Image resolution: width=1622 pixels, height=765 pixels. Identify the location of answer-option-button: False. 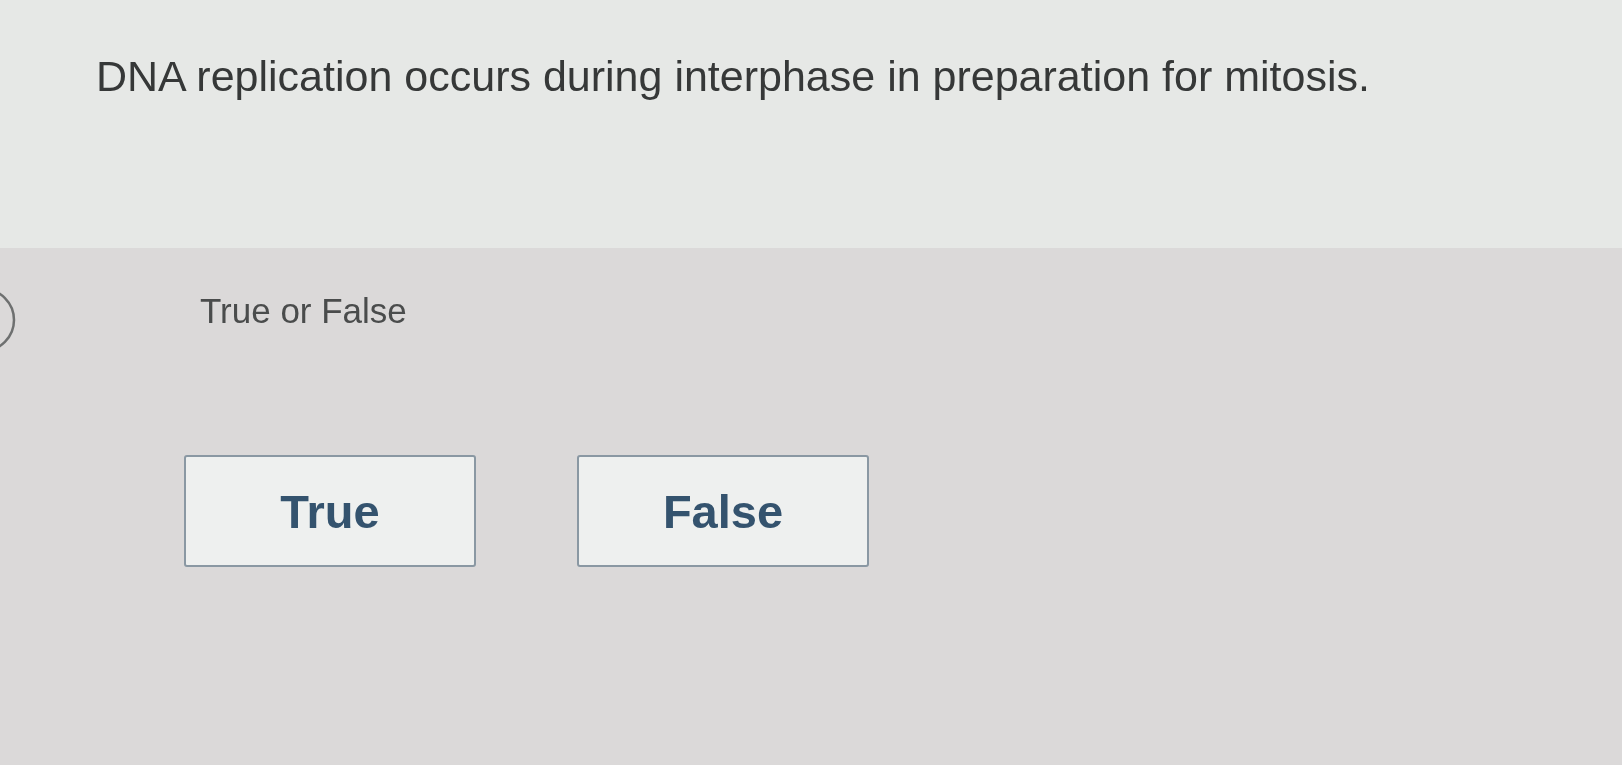
(723, 511).